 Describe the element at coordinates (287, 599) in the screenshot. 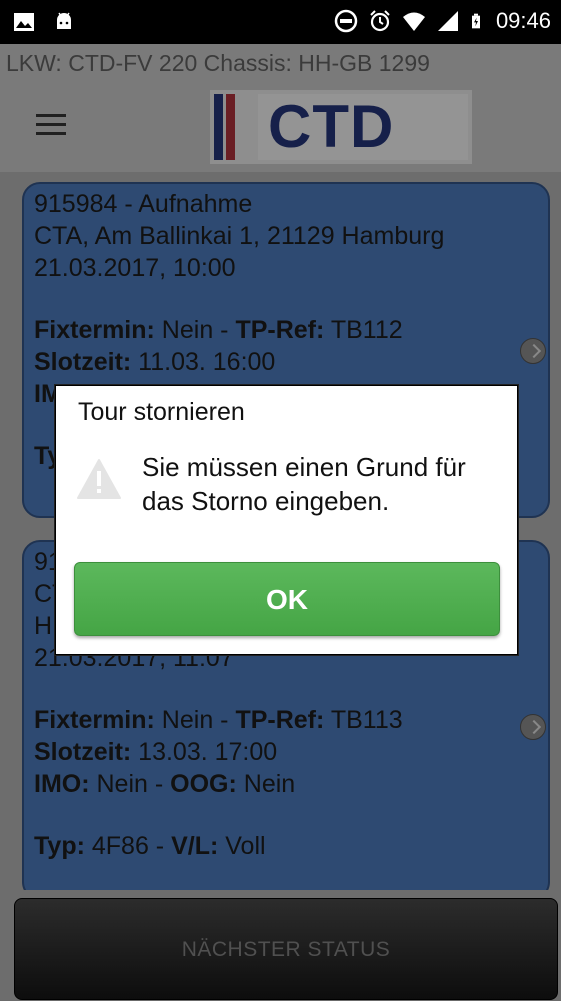

I see `ok-button: OK` at that location.